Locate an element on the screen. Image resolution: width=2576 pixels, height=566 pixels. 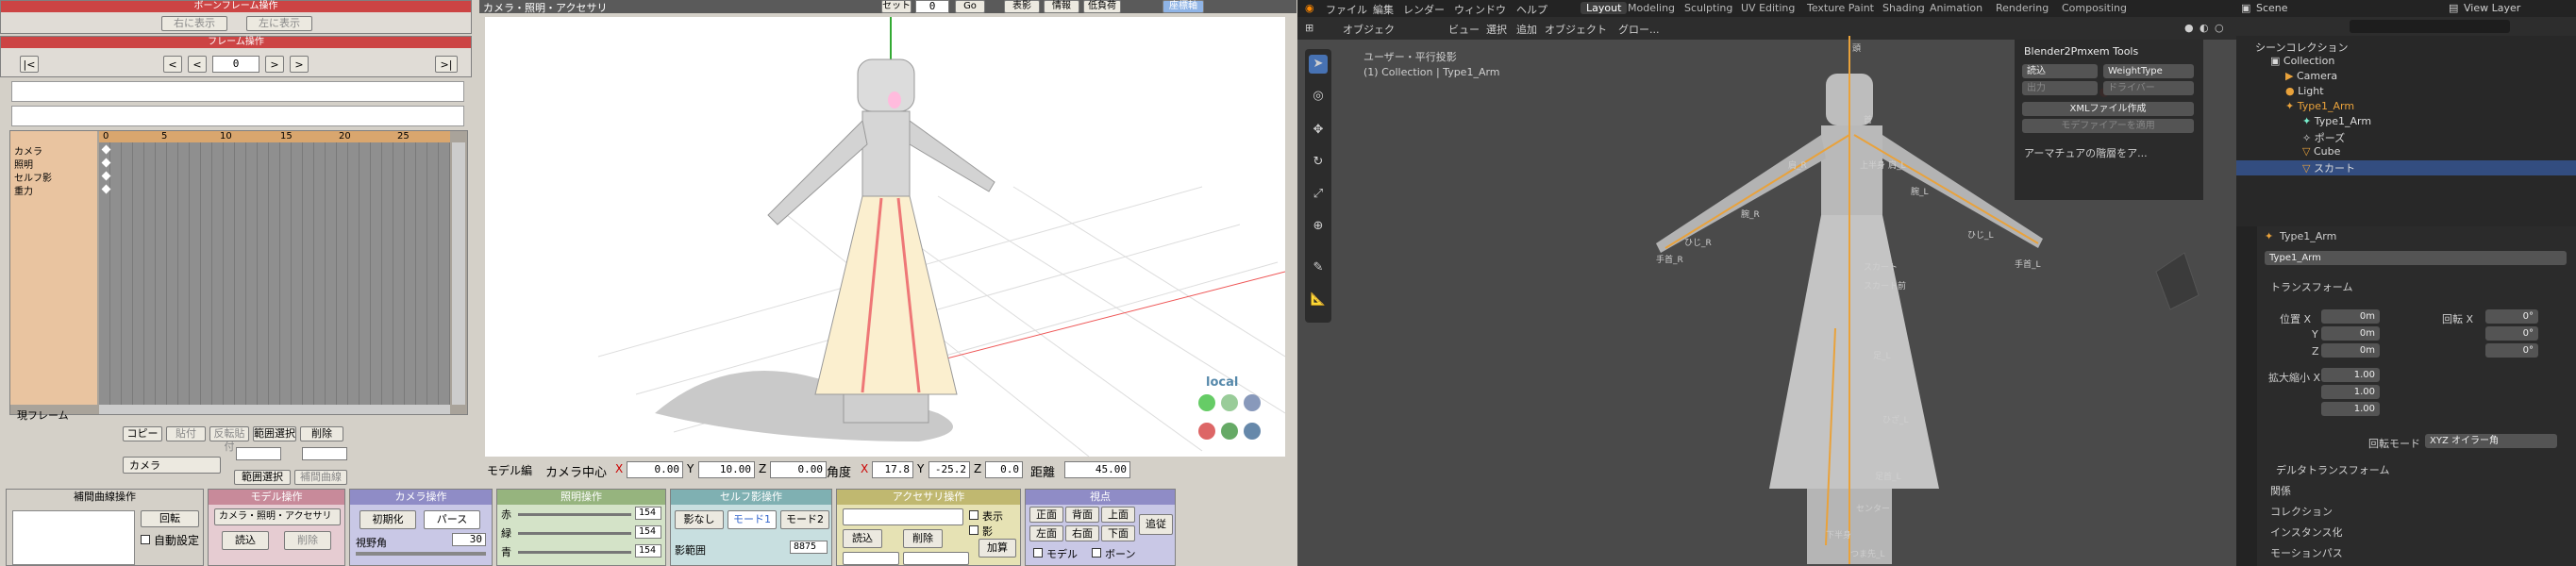
angle-x-input: 17.8 is located at coordinates (892, 469).